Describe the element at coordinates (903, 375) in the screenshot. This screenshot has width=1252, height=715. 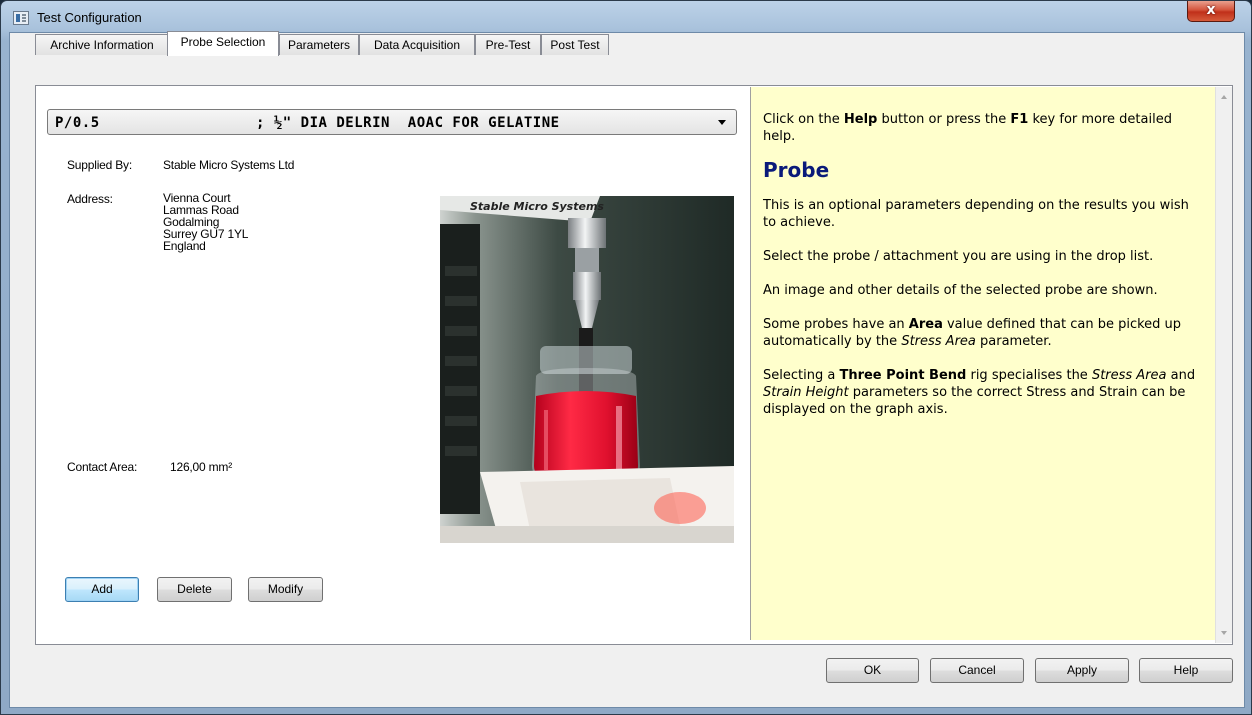
I see `help-bold-text: Three Point Bend` at that location.